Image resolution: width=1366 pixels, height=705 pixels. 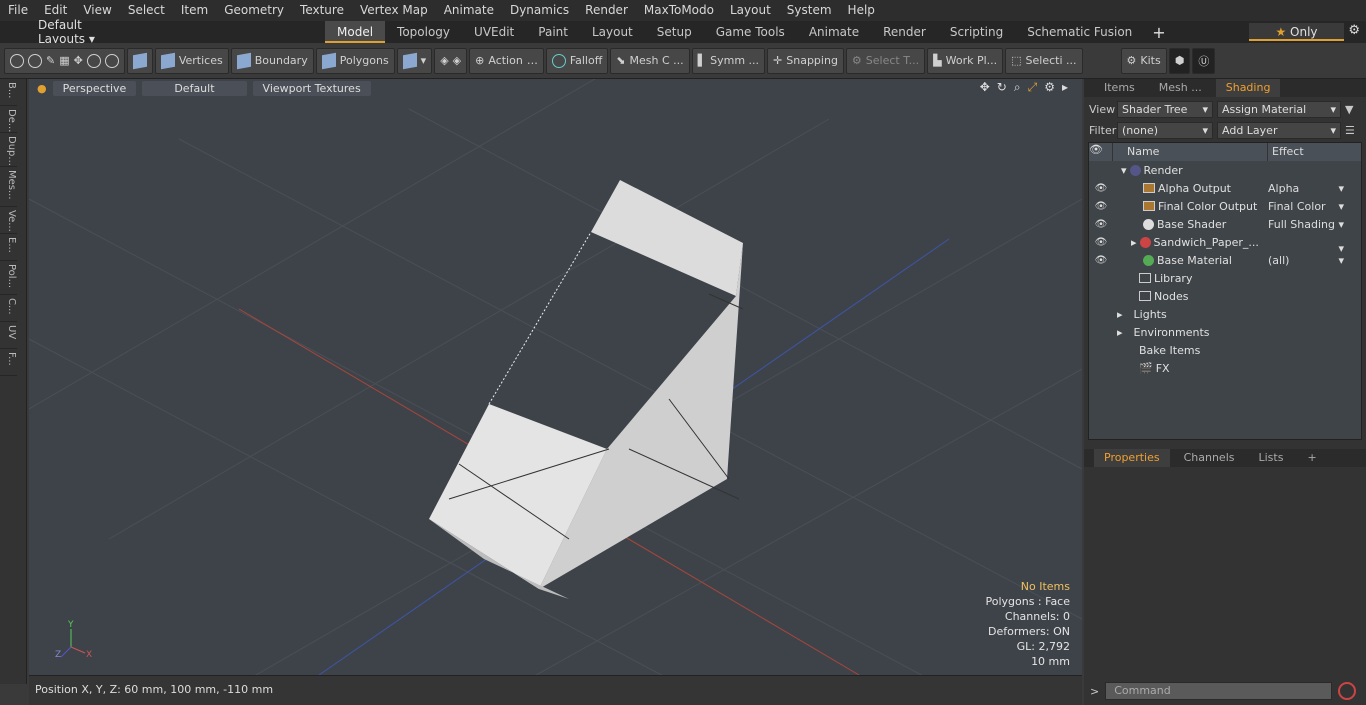 I want to click on tree-row-sandwich-paper: 👁 ▸ Sandwich_Paper_... ▾, so click(x=1225, y=244).